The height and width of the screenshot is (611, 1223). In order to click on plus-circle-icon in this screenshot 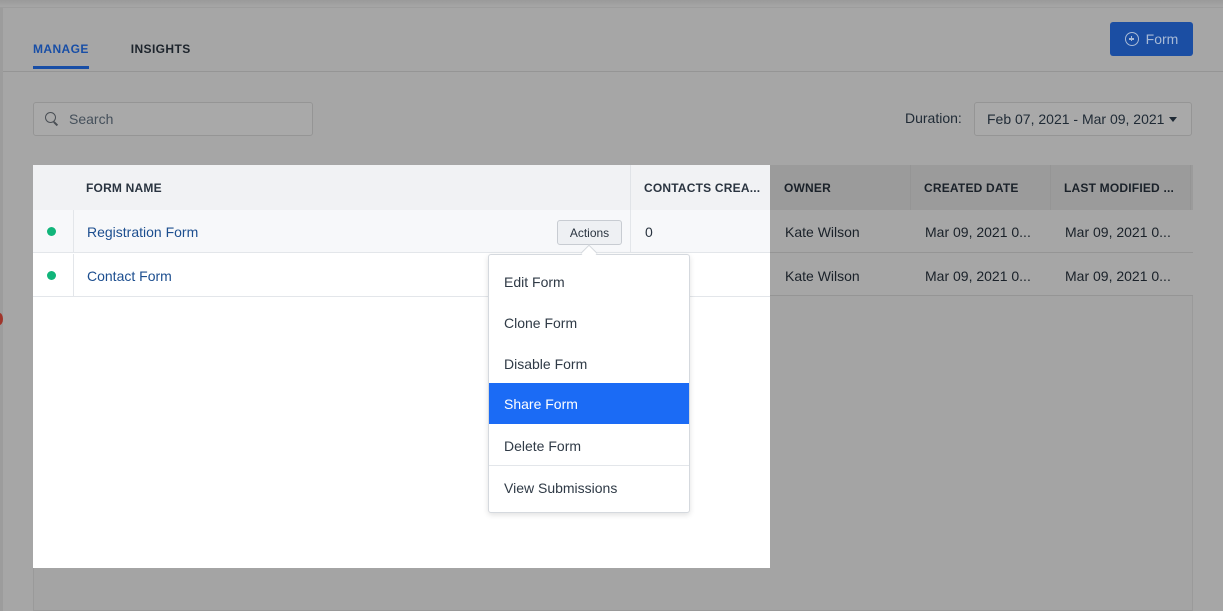, I will do `click(1131, 39)`.